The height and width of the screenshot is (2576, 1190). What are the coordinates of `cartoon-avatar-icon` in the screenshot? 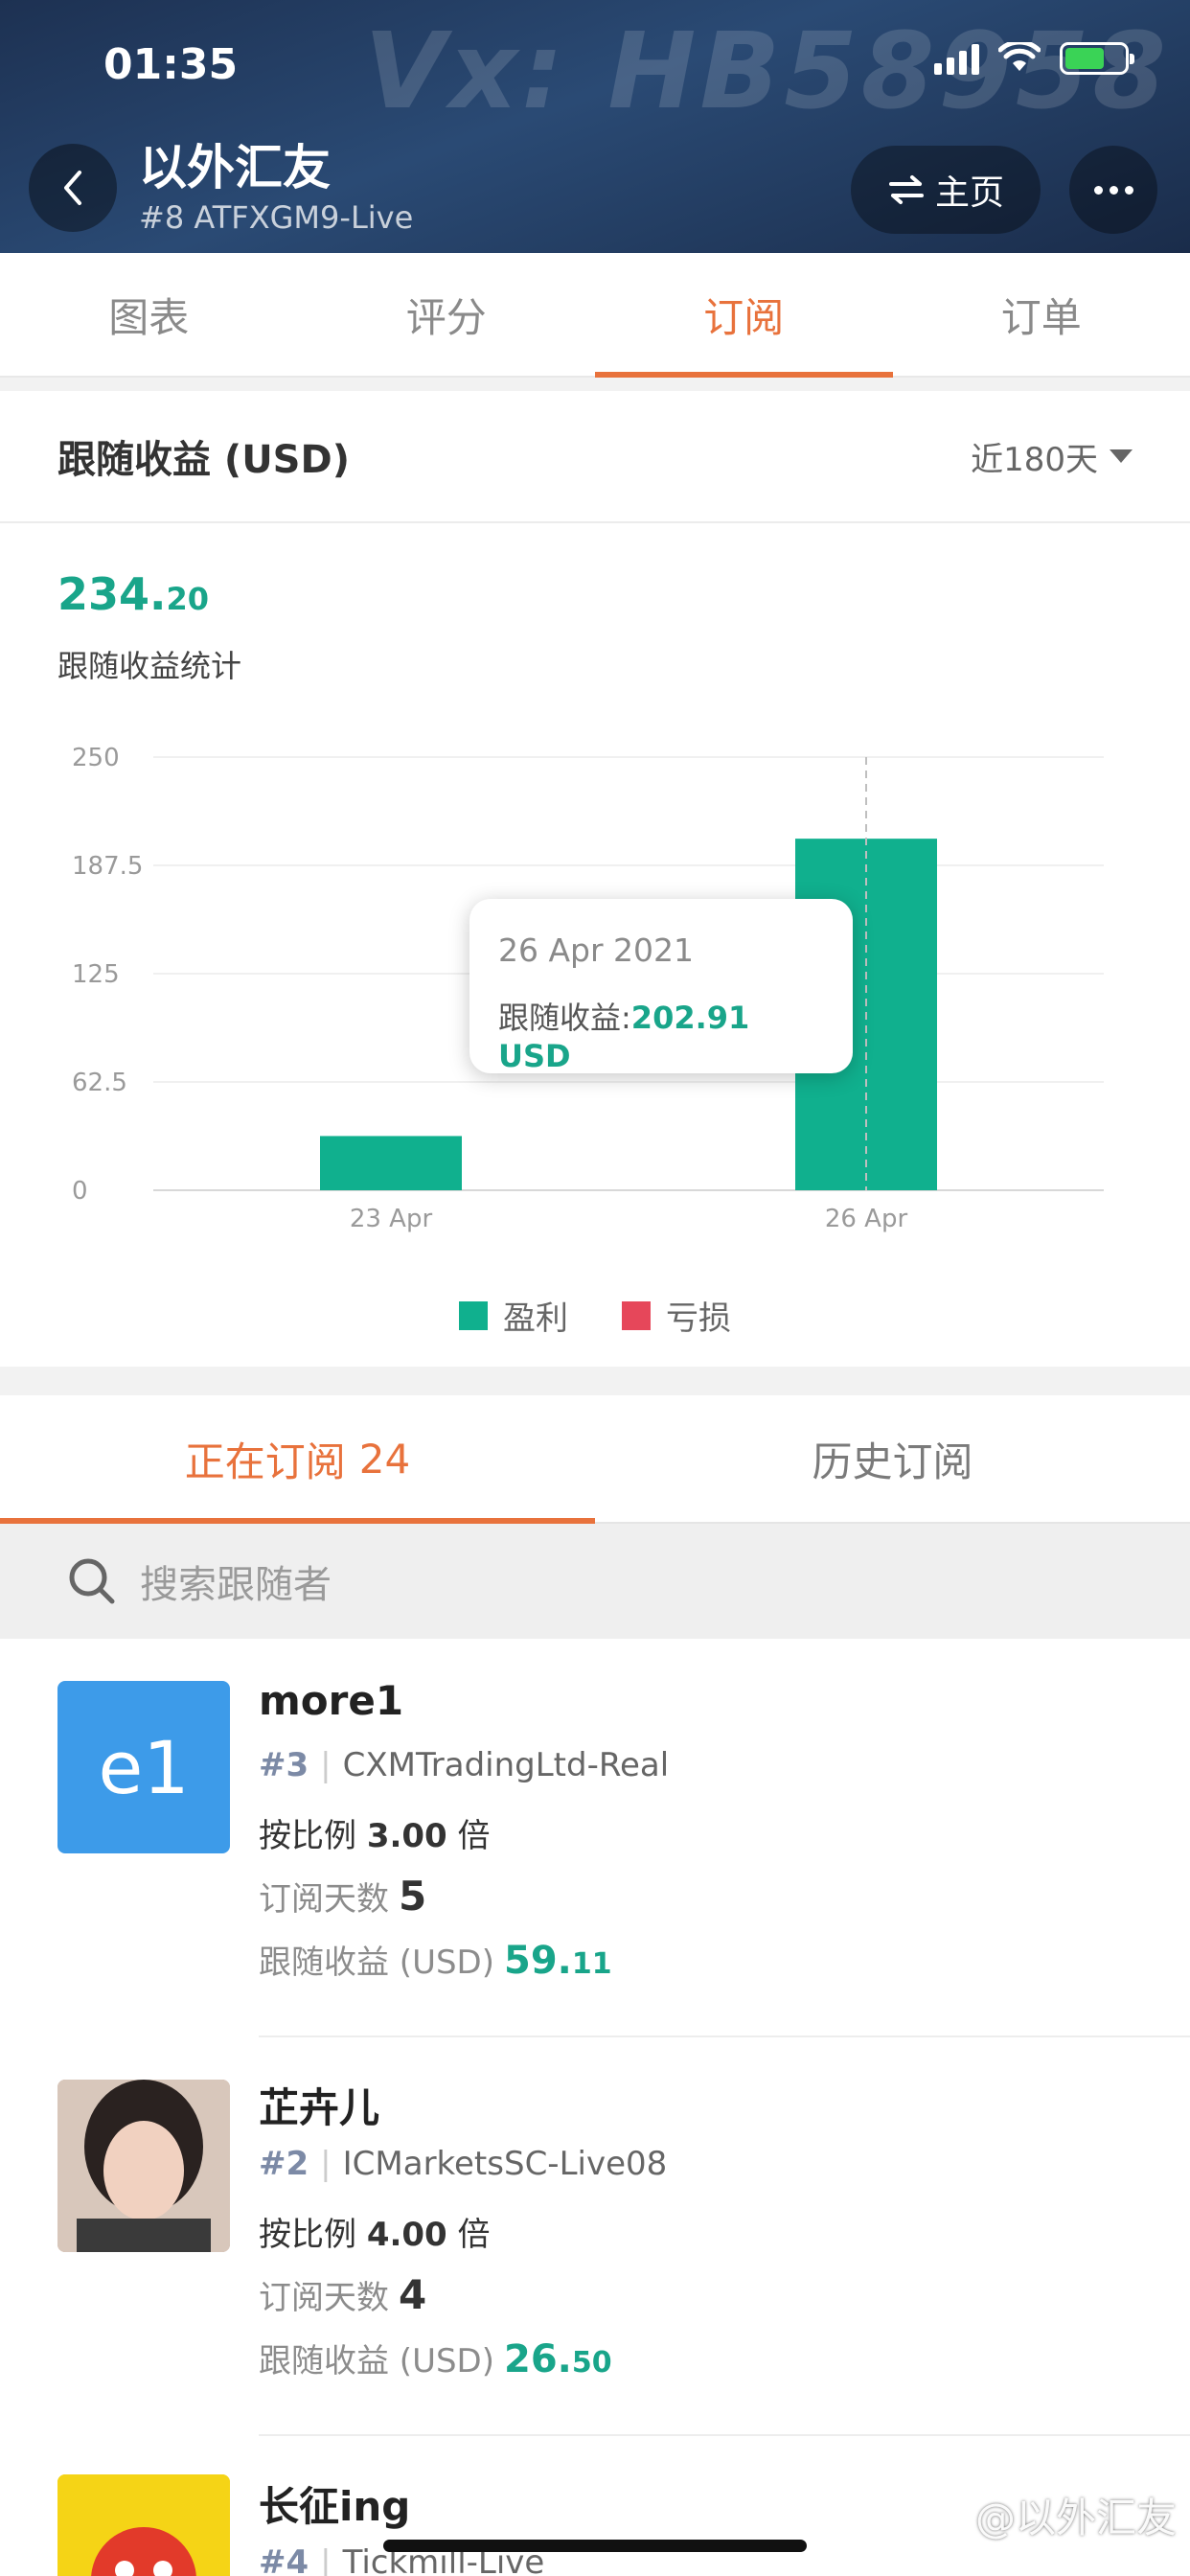 It's located at (144, 2525).